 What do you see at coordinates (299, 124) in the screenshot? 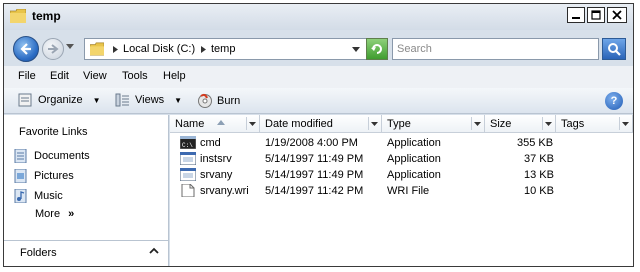
I see `column-label: Date modified` at bounding box center [299, 124].